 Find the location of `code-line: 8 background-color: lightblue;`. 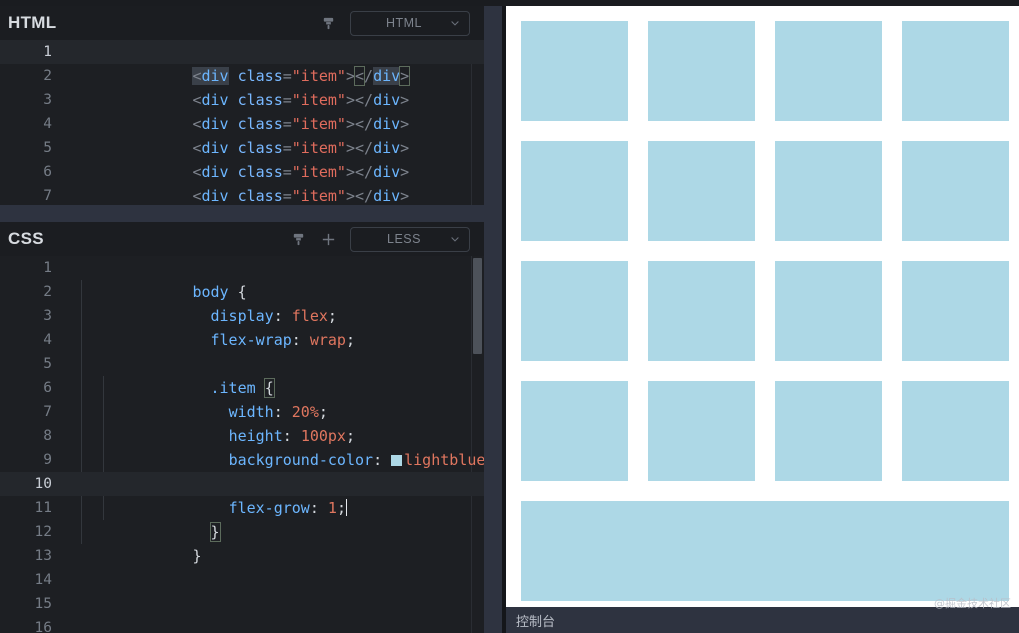

code-line: 8 background-color: lightblue; is located at coordinates (242, 446).